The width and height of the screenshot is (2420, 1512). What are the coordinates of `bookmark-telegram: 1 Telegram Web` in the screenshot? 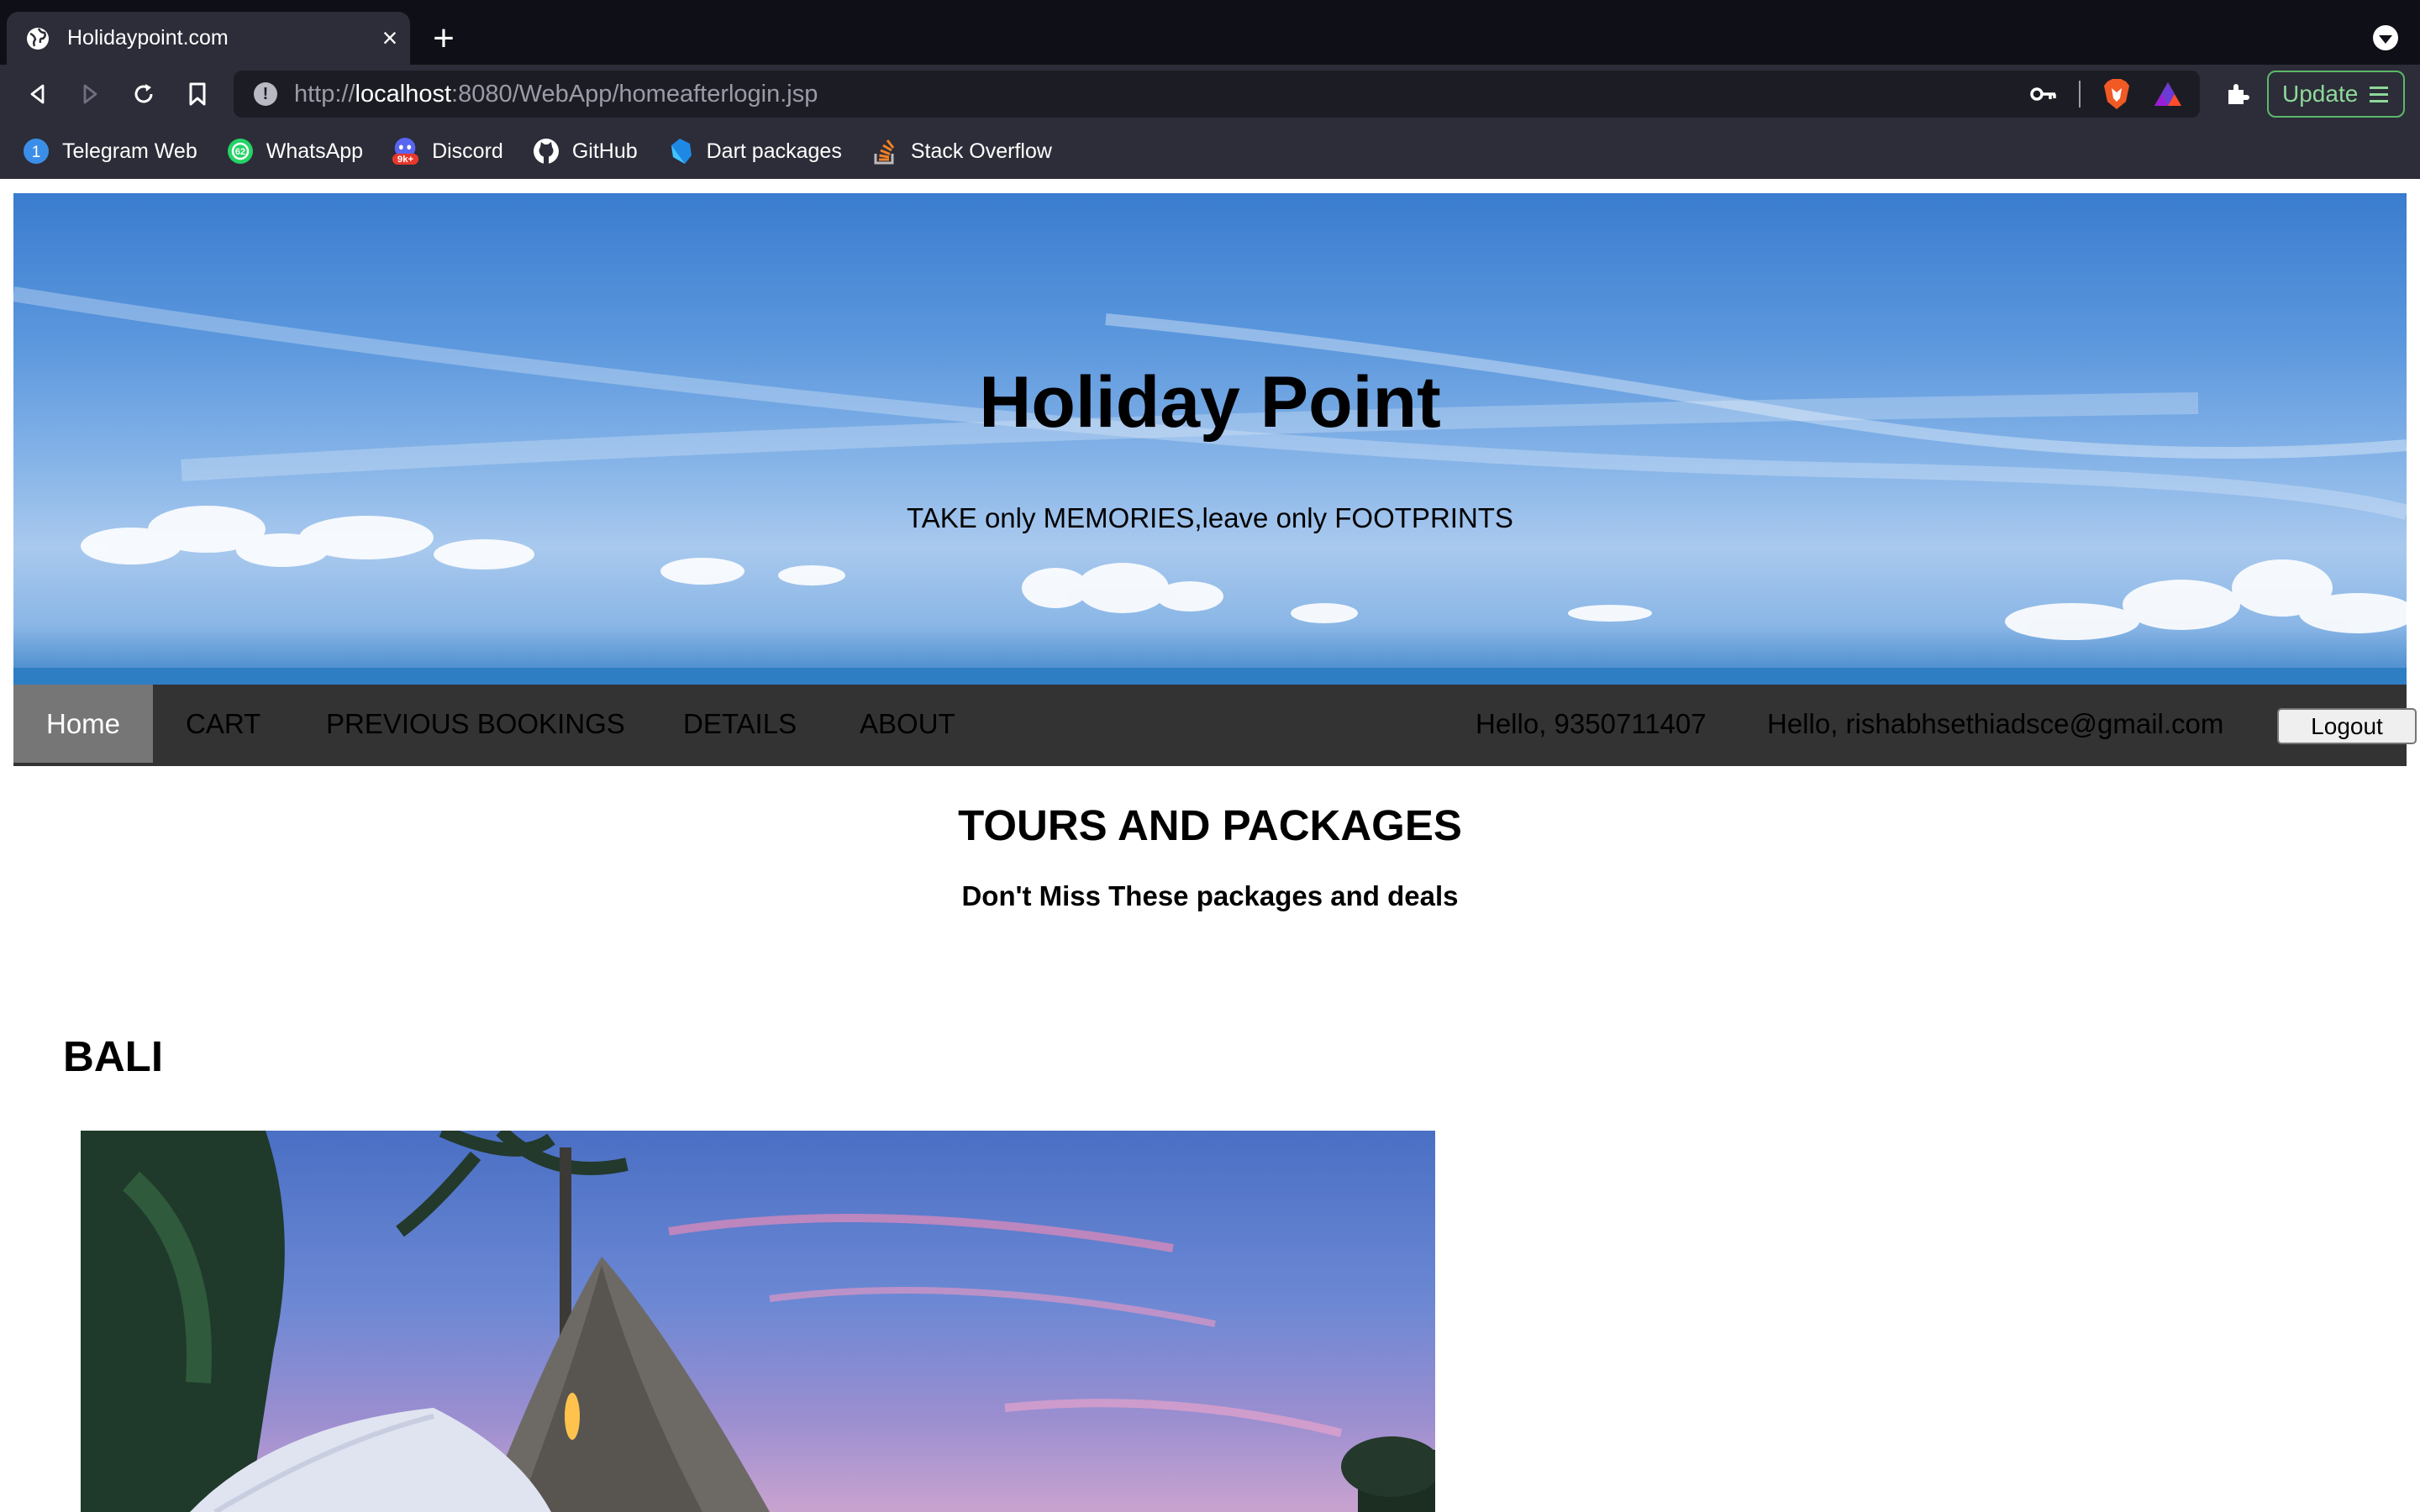 It's located at (109, 151).